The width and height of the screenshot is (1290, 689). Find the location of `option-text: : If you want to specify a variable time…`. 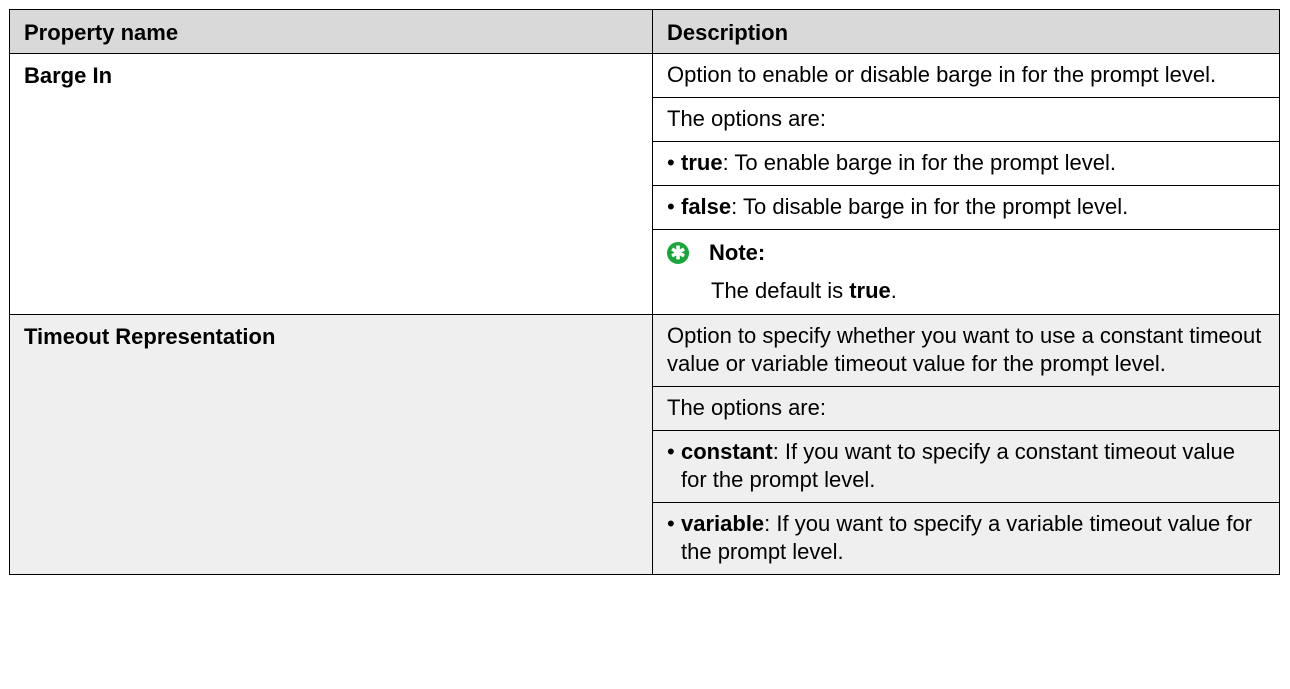

option-text: : If you want to specify a variable time… is located at coordinates (967, 537).